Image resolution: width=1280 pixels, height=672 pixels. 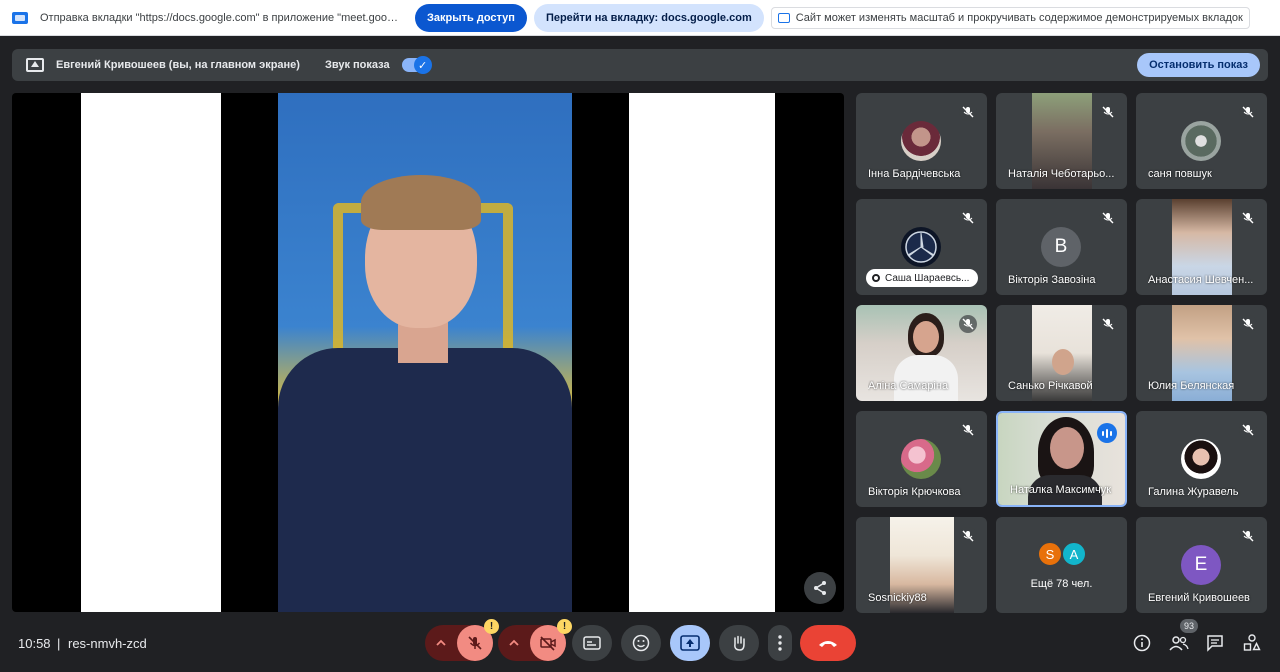 I want to click on more-participants-avatars: S A, so click(x=1062, y=554).